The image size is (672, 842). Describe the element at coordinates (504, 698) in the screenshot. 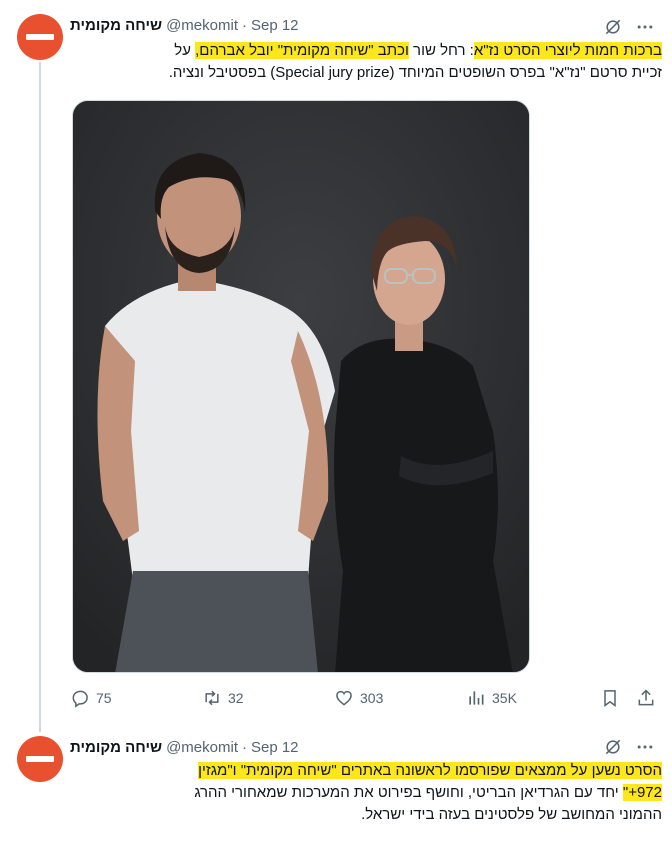

I see `views-count: 35K` at that location.